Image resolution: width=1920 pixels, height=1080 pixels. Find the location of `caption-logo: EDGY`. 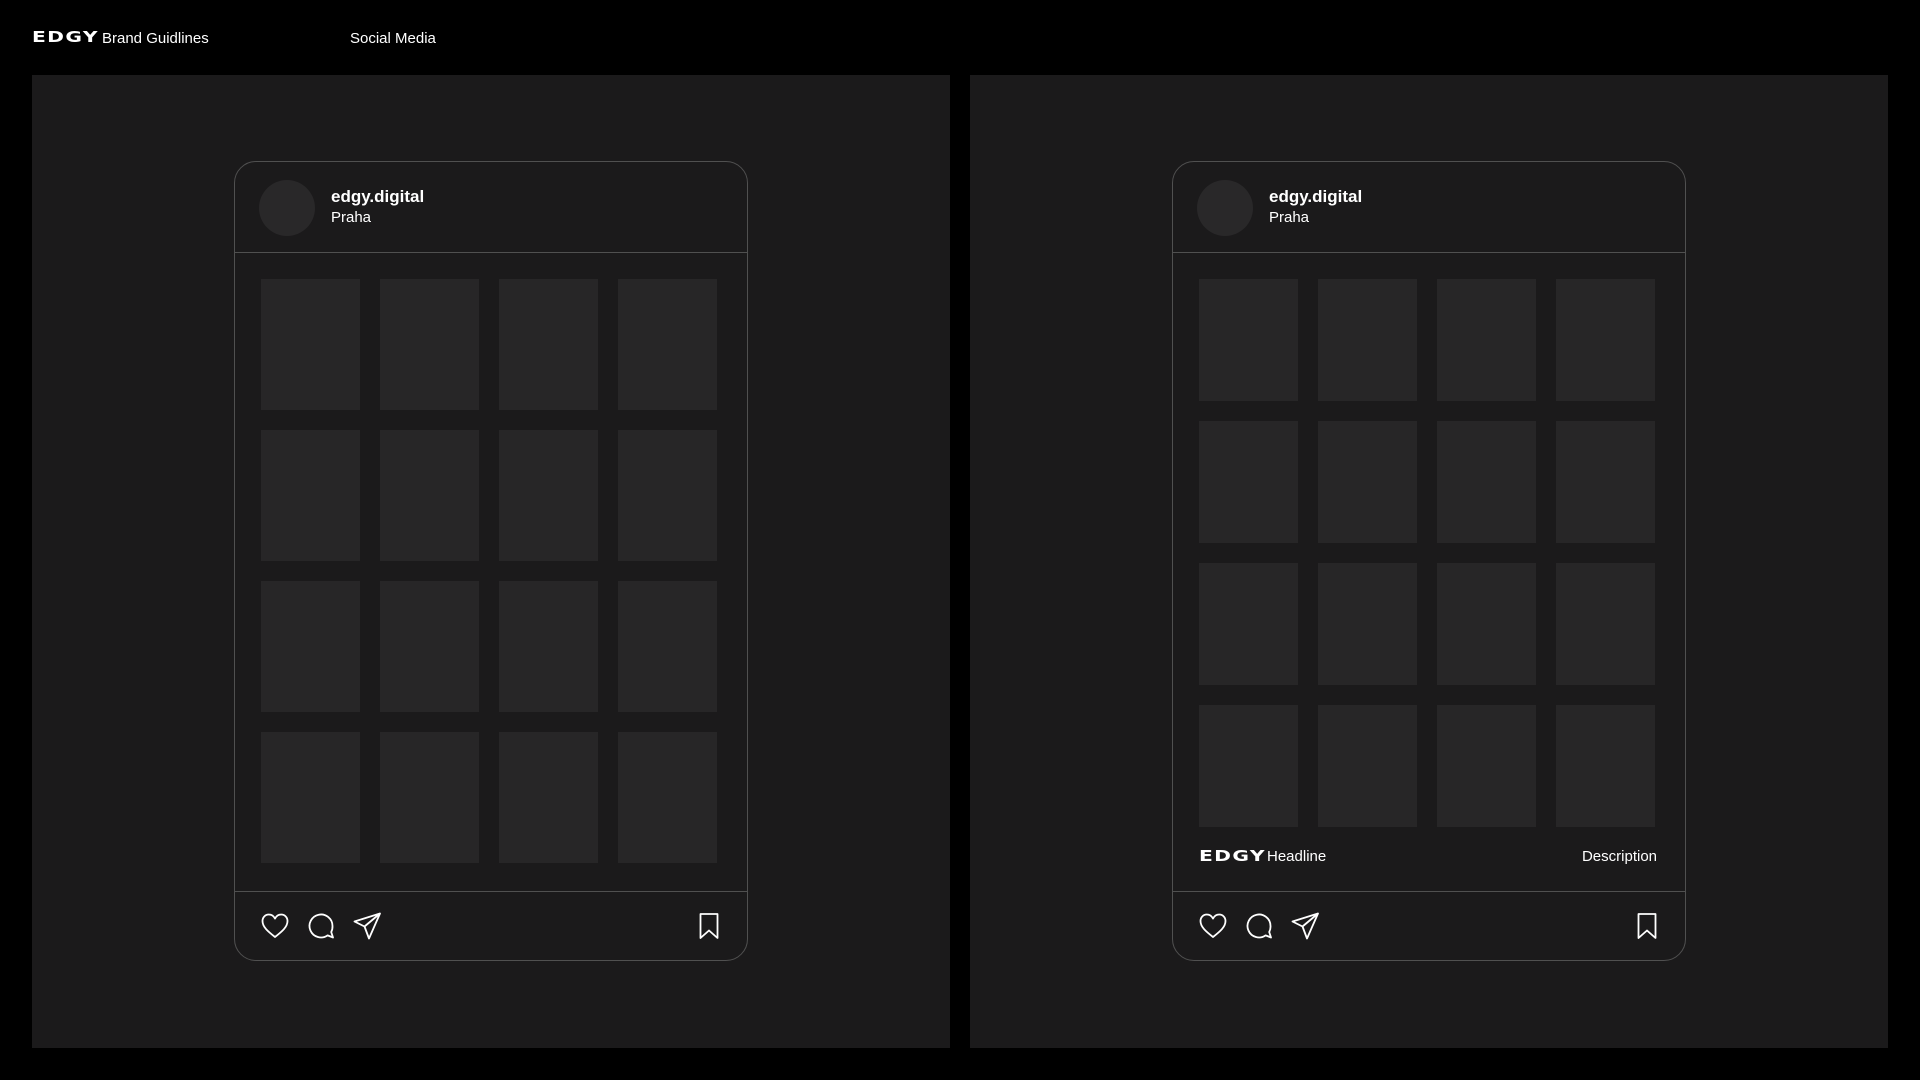

caption-logo: EDGY is located at coordinates (1232, 856).